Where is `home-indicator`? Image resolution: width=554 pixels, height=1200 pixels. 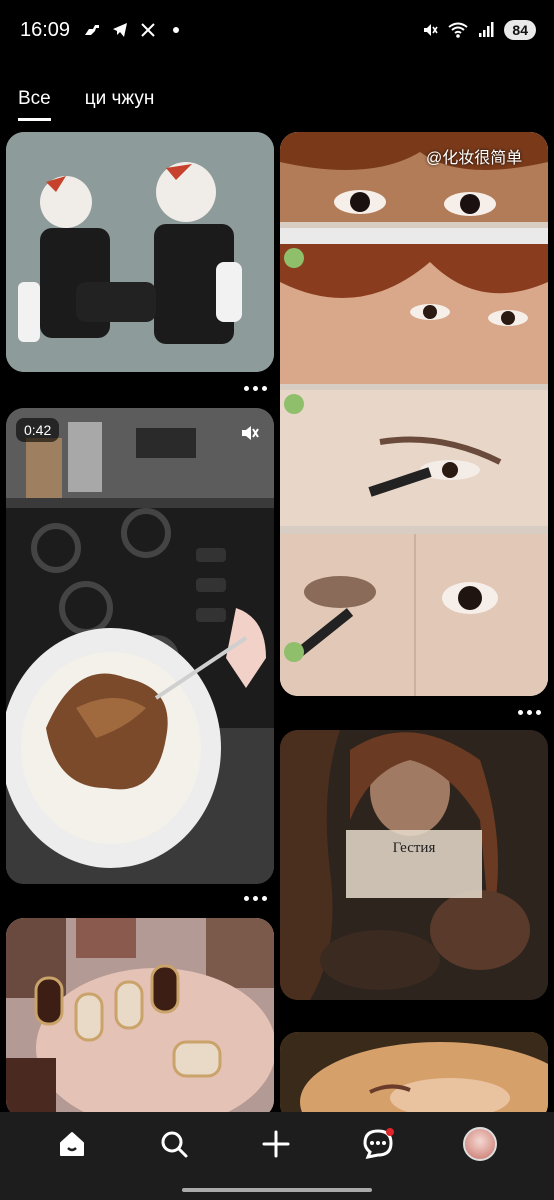
home-indicator is located at coordinates (277, 1190).